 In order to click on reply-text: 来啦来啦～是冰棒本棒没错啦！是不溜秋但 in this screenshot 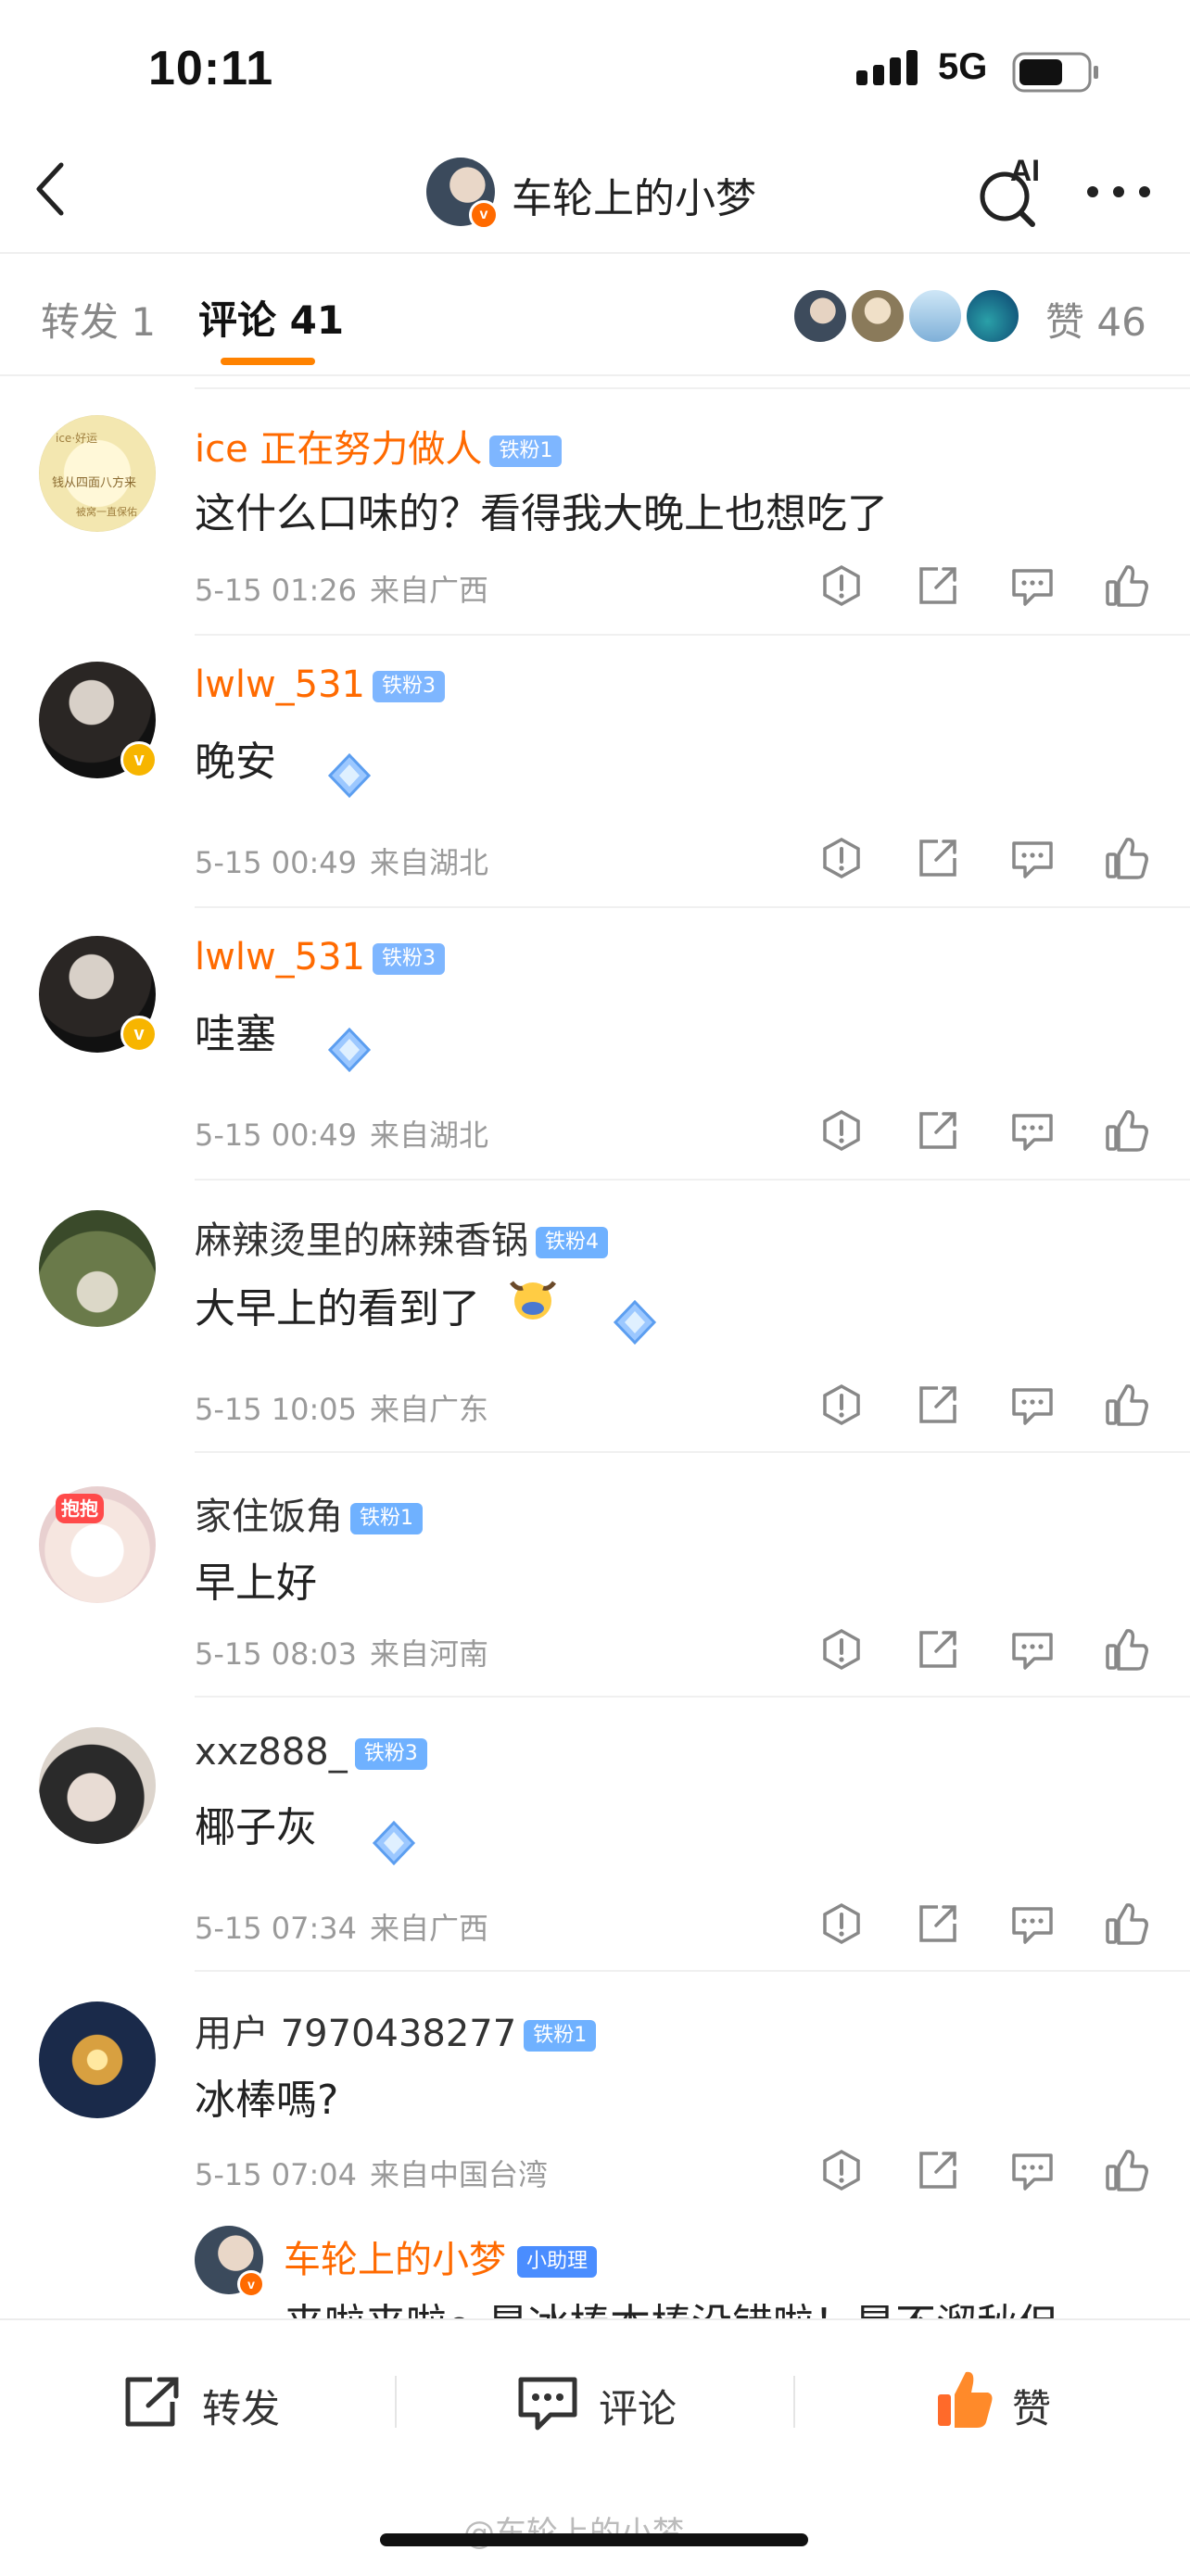, I will do `click(671, 2304)`.